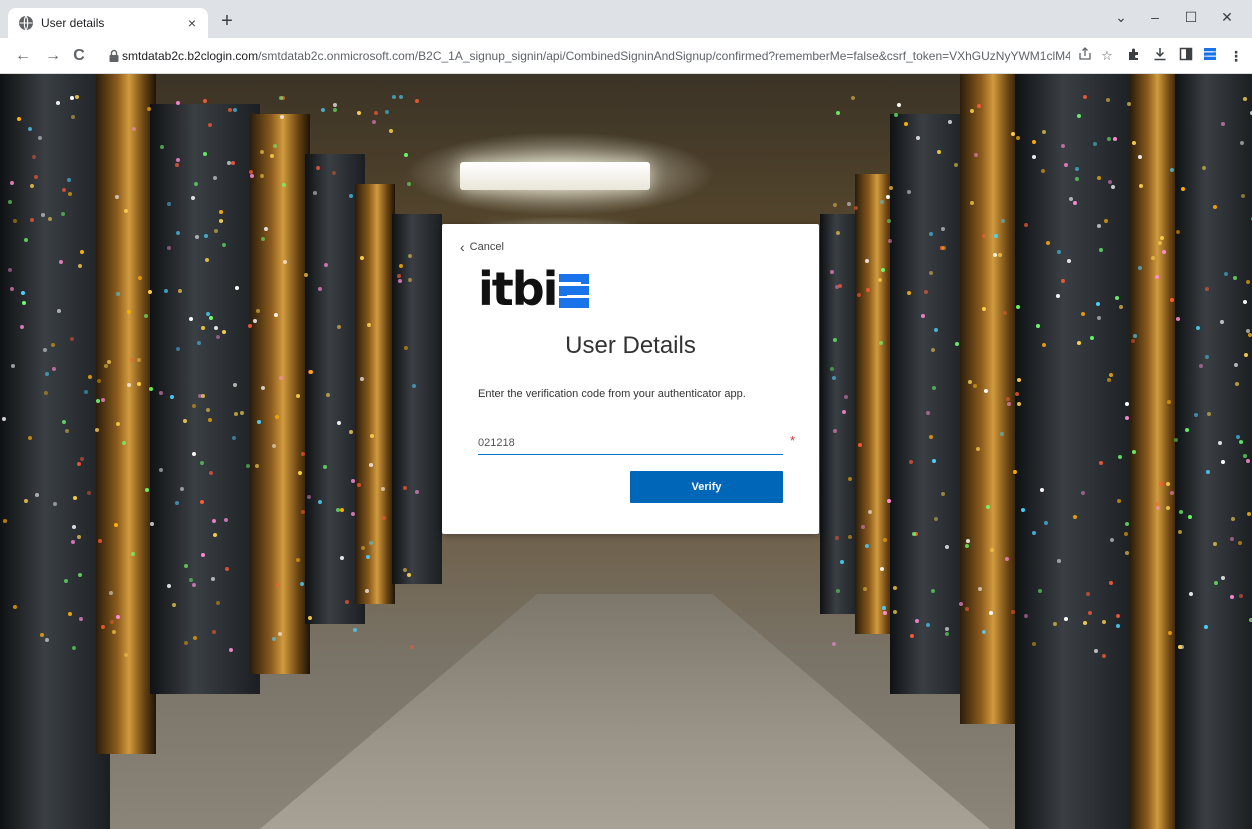  I want to click on menu-icon: ⋮, so click(1236, 56).